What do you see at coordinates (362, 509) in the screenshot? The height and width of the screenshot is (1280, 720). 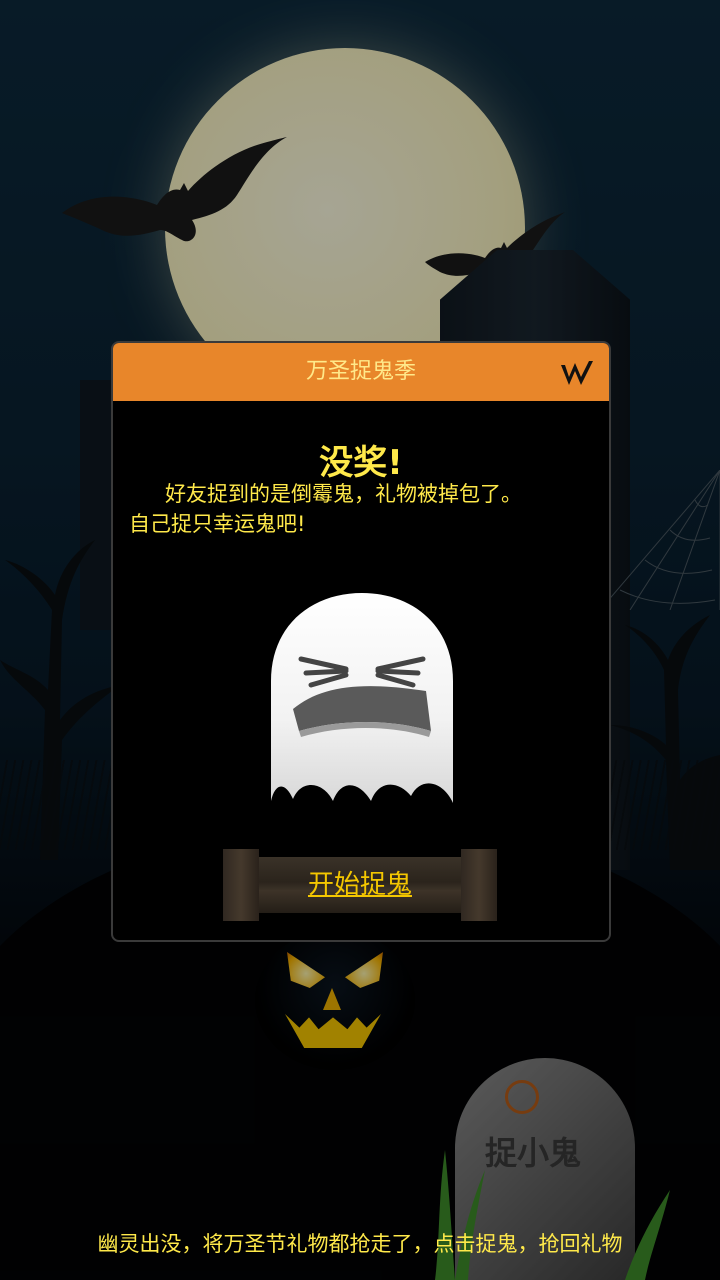 I see `result-message: 好友捉到的是倒霉鬼，礼物被掉包了。 自己捉只幸运鬼吧!` at bounding box center [362, 509].